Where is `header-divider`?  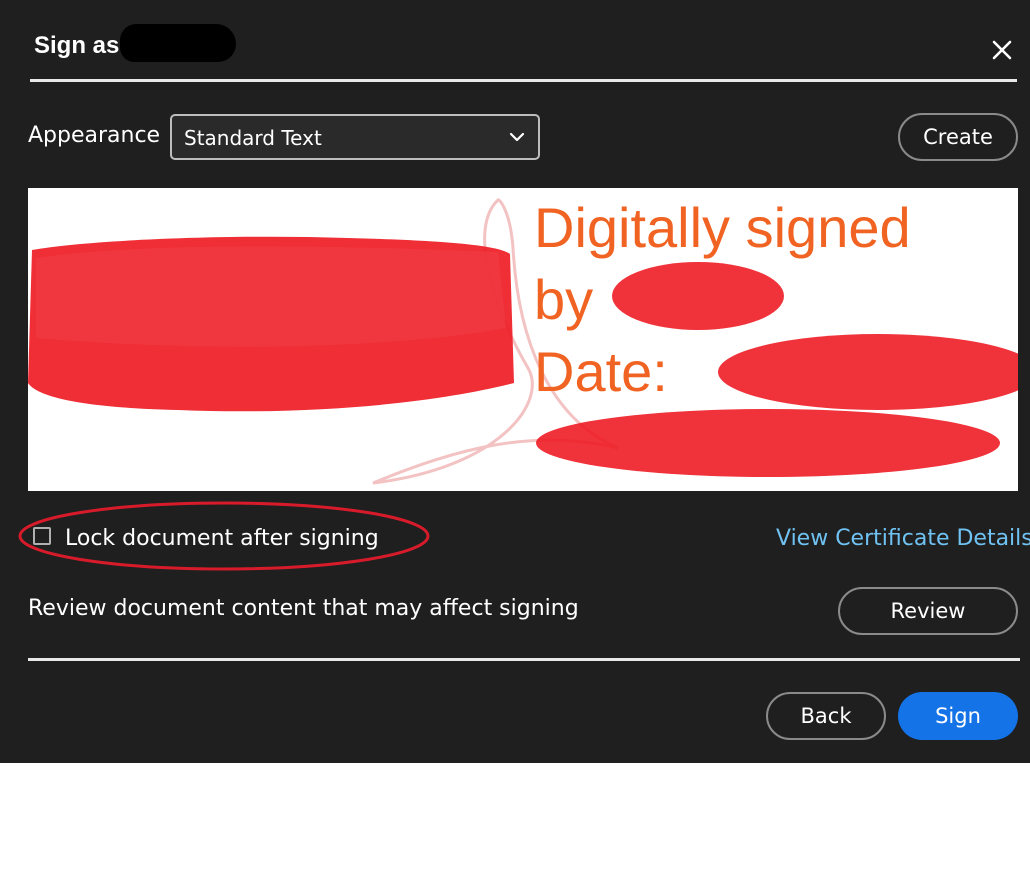 header-divider is located at coordinates (523, 80).